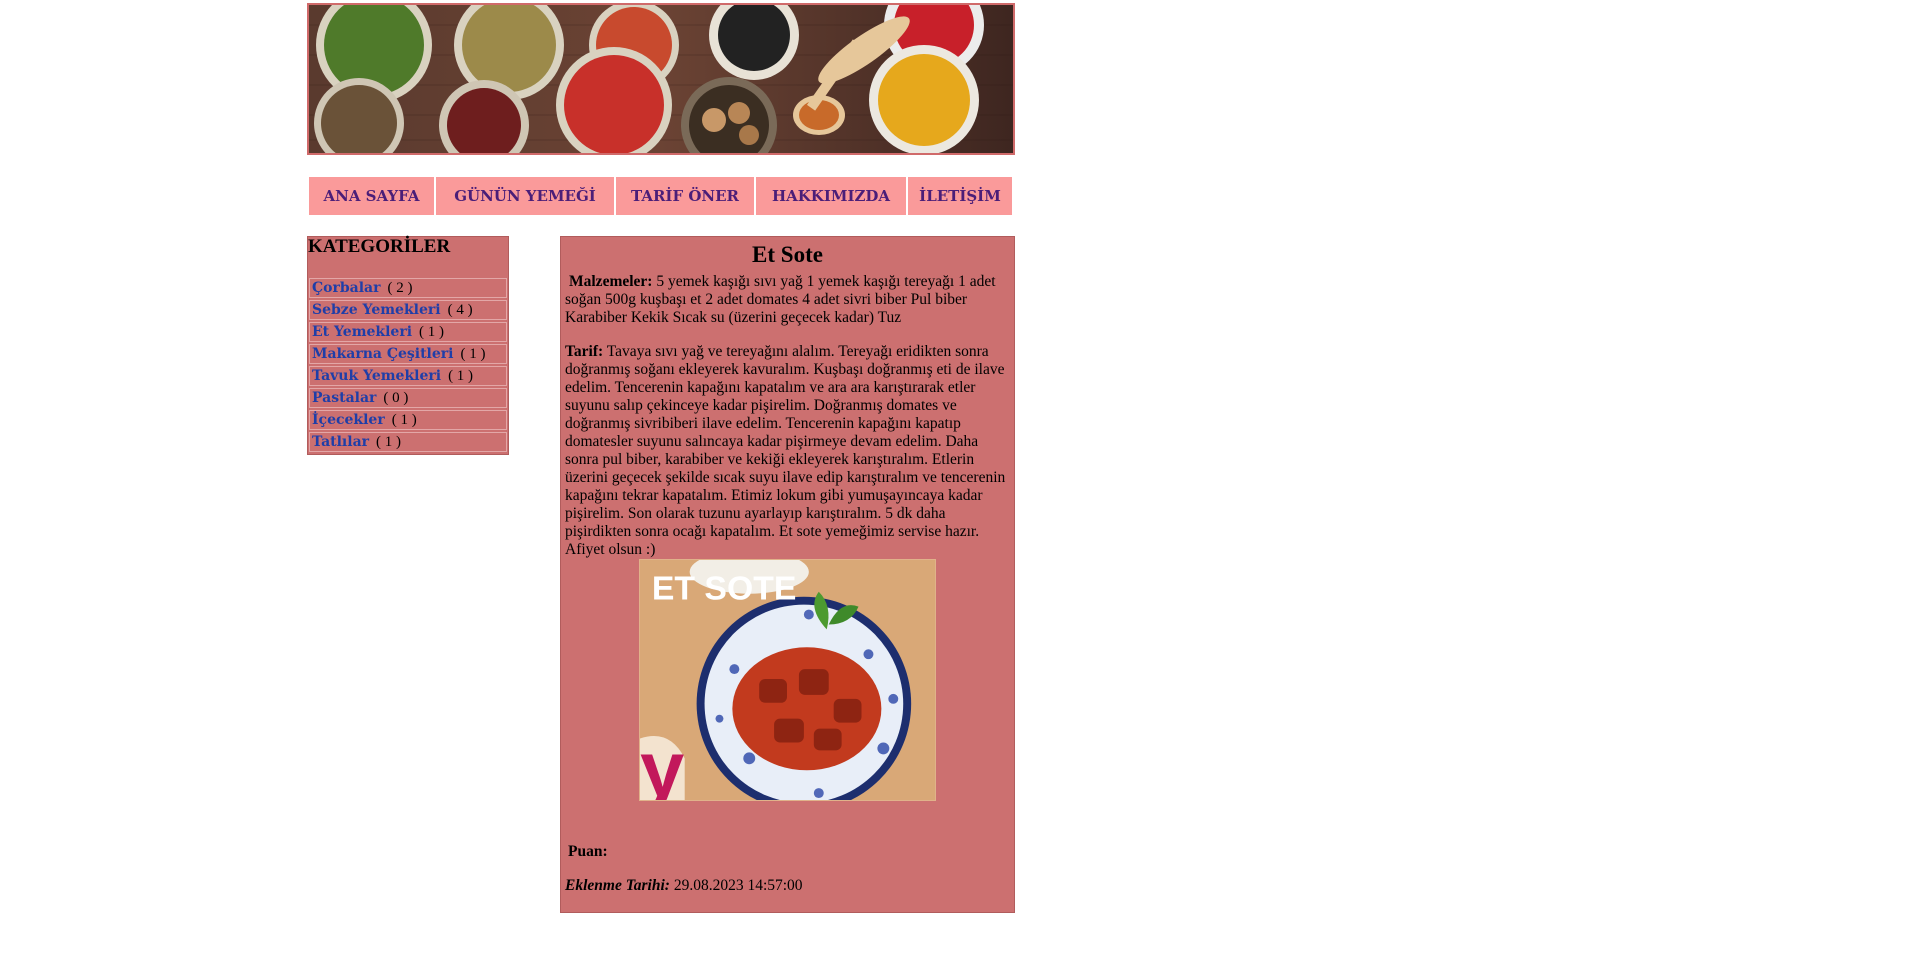 This screenshot has width=1915, height=954. I want to click on nav-item-about: HAKKIMIZDA, so click(831, 196).